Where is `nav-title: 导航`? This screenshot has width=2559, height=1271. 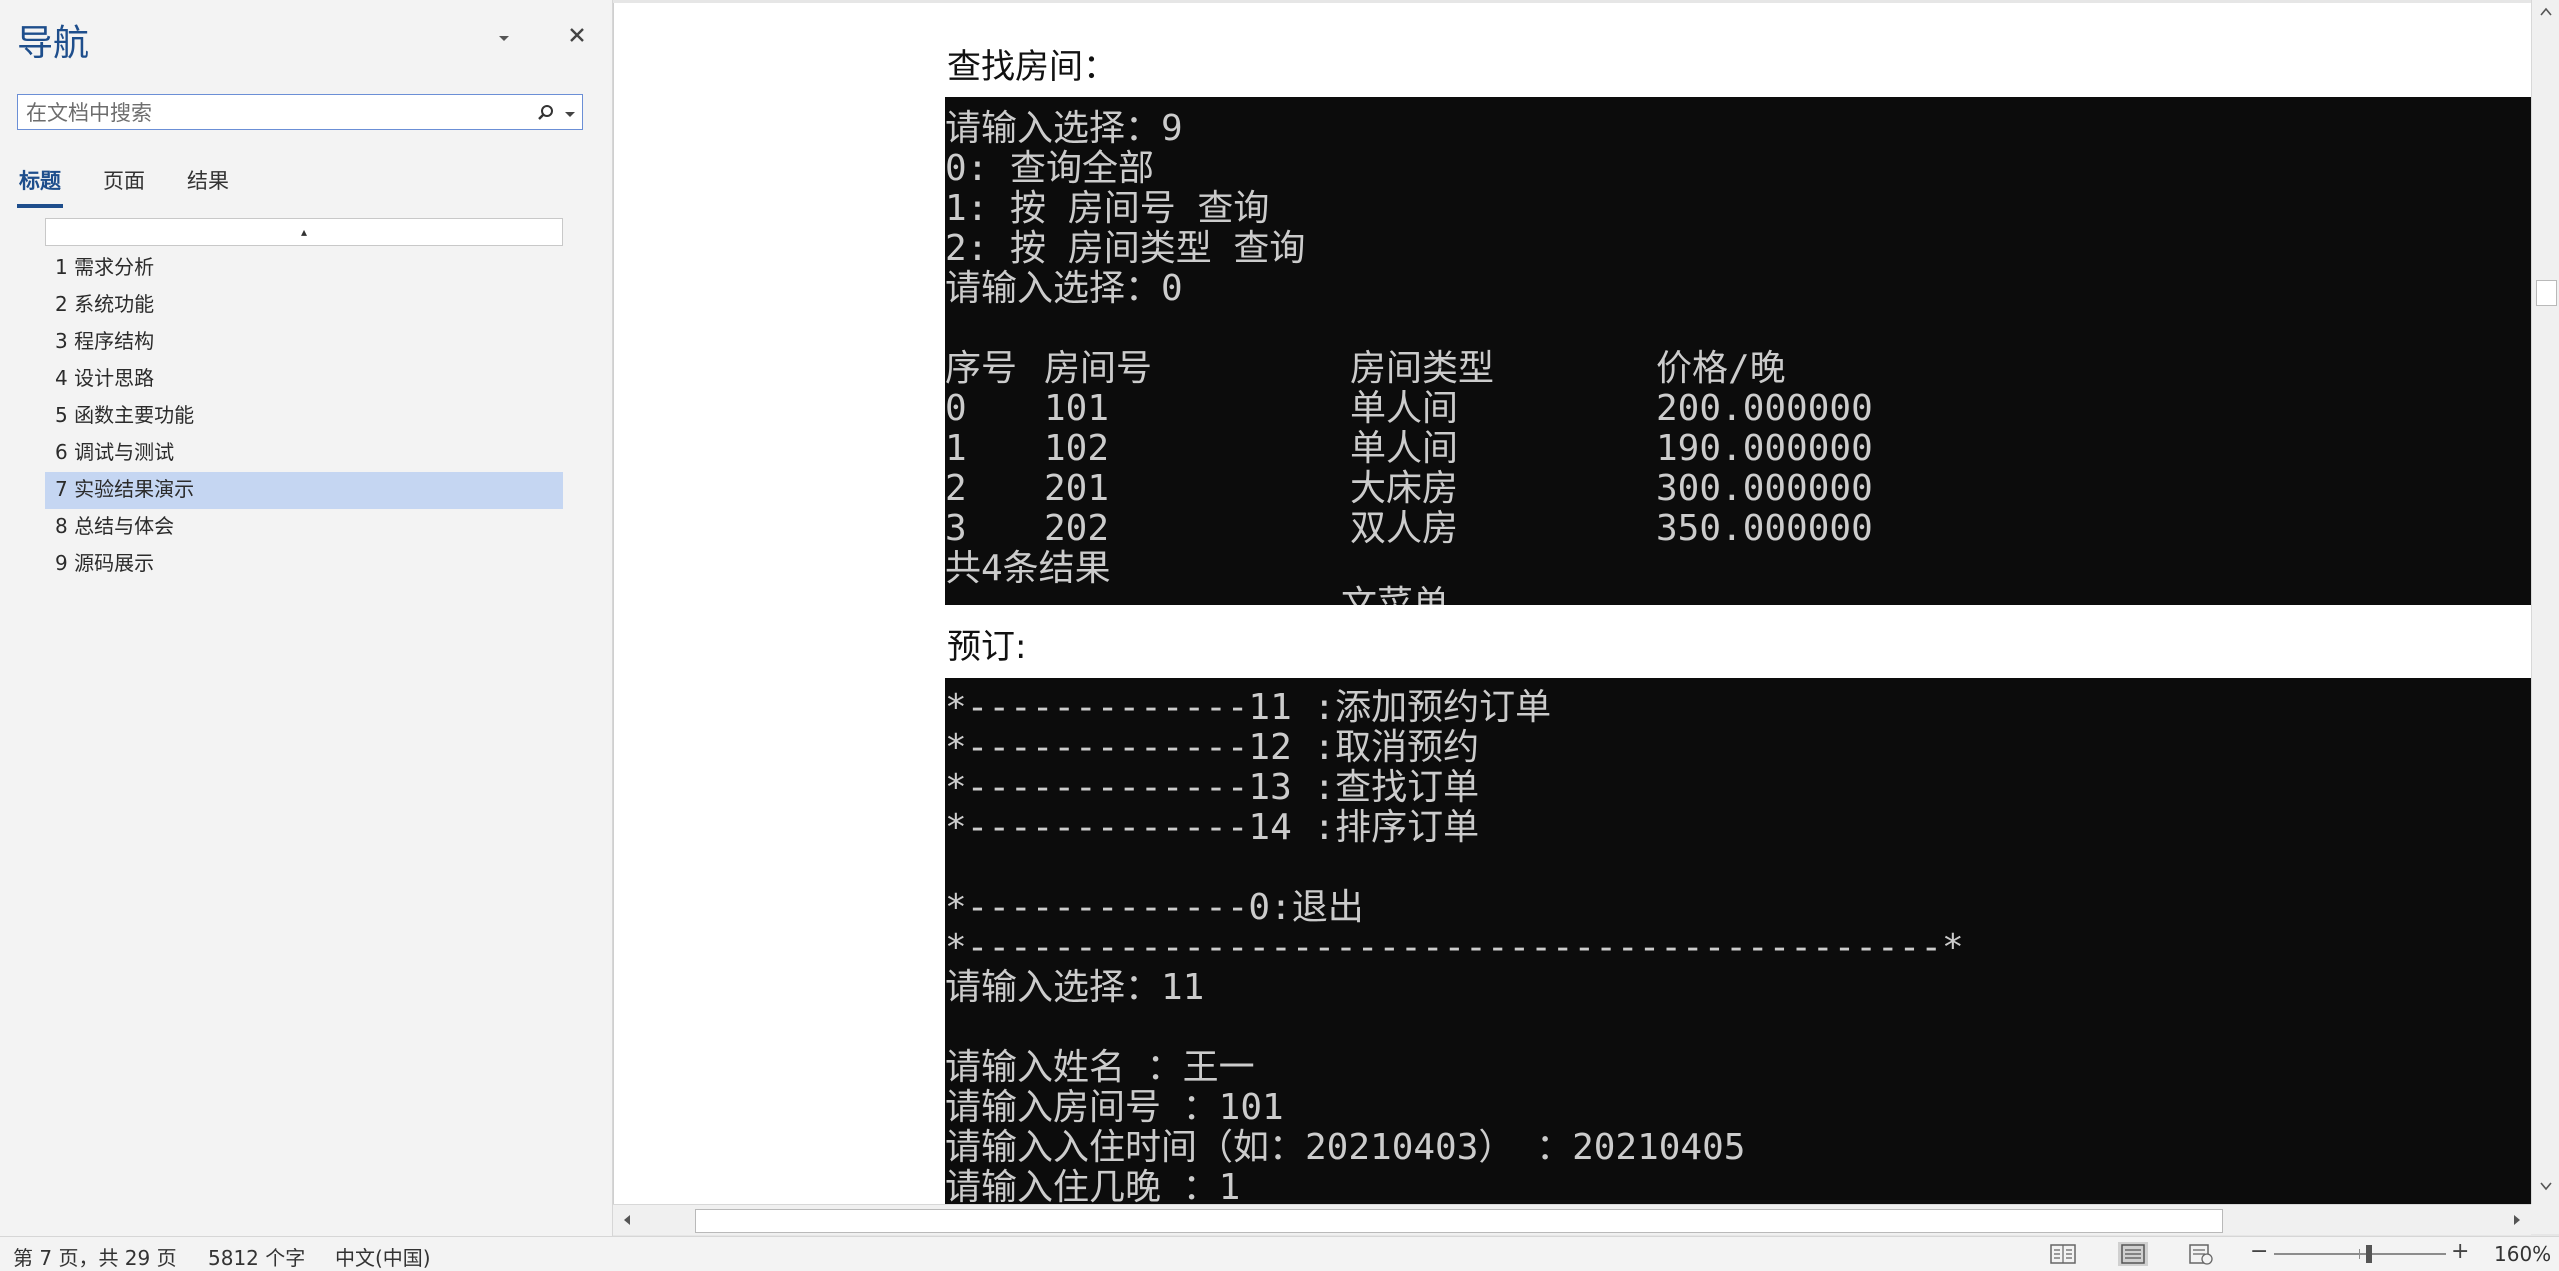 nav-title: 导航 is located at coordinates (53, 43).